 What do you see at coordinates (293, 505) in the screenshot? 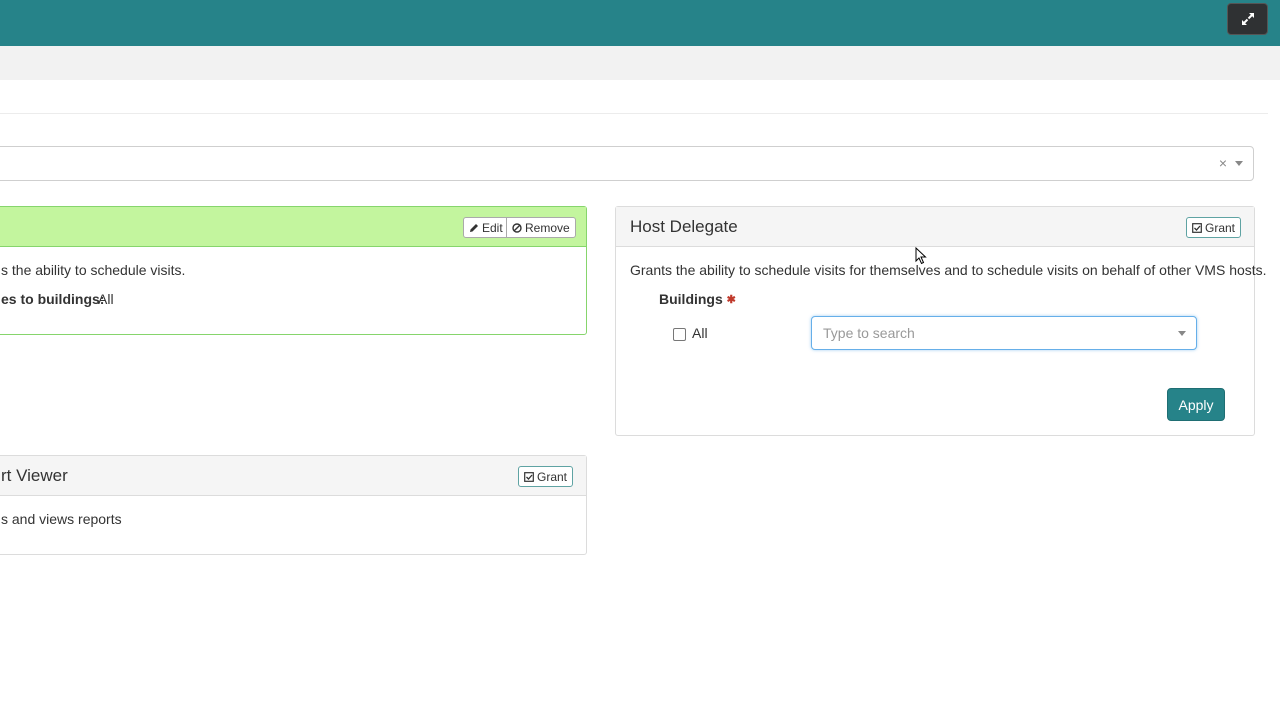
I see `report-viewer-panel: rt Viewer Grant s and views reports` at bounding box center [293, 505].